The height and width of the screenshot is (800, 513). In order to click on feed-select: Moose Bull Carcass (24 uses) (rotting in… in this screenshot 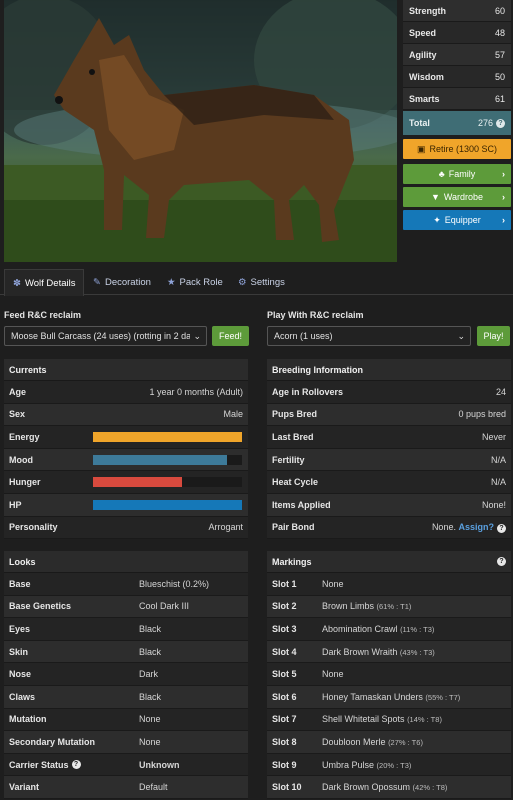, I will do `click(105, 336)`.